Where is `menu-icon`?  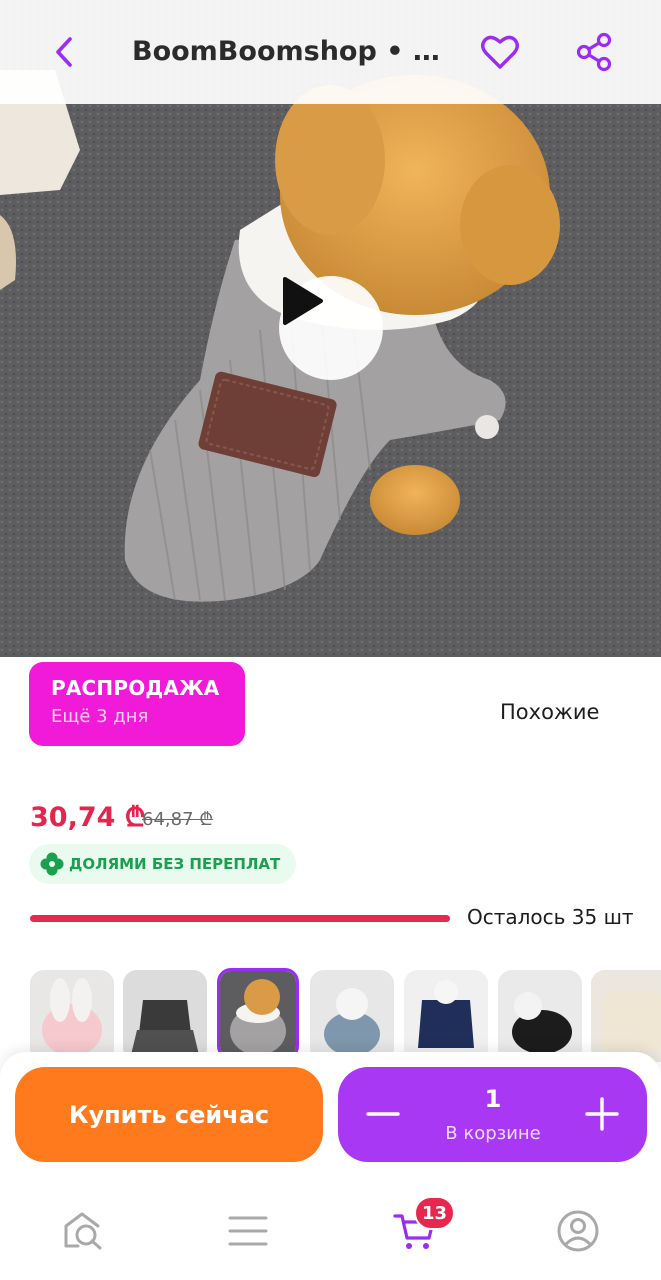
menu-icon is located at coordinates (248, 1231).